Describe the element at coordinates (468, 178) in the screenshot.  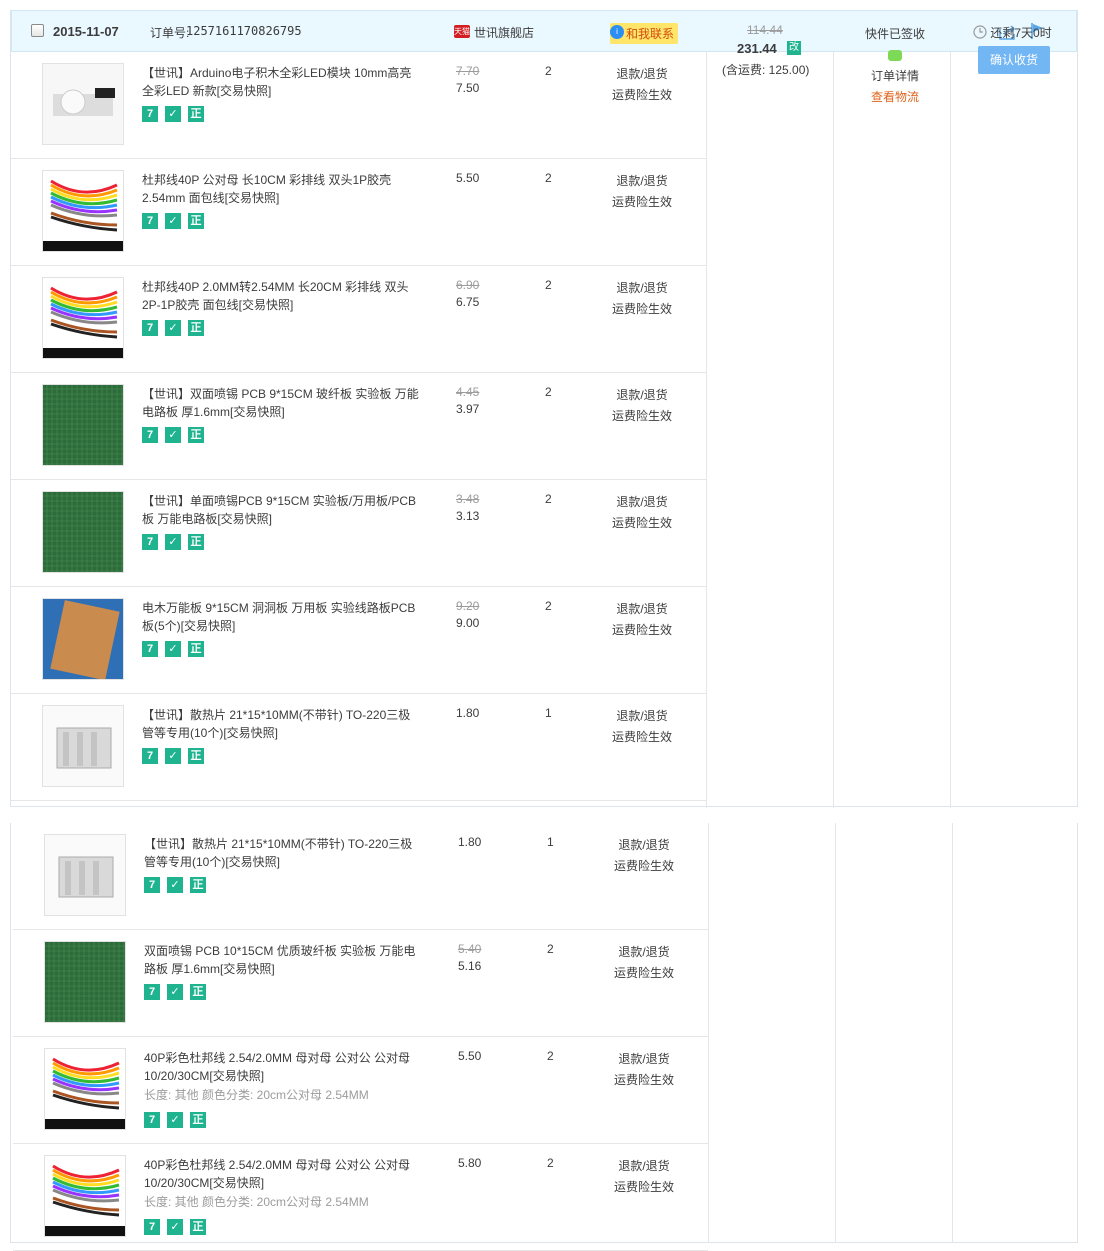
I see `unit-price: 5.50` at that location.